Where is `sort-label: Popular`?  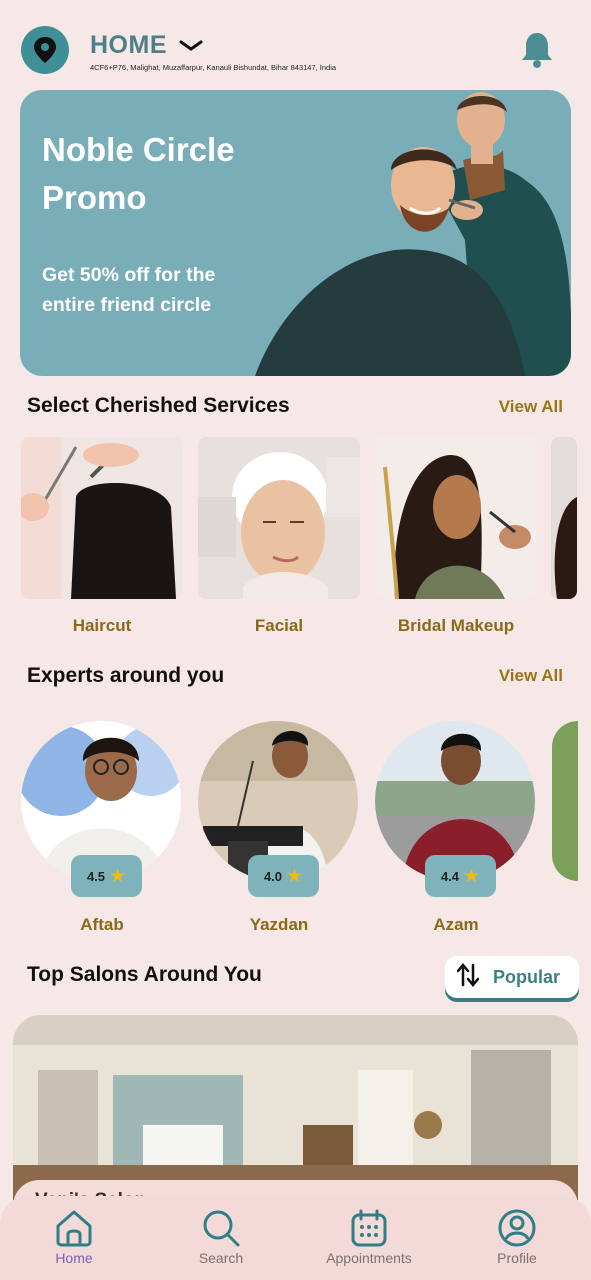
sort-label: Popular is located at coordinates (527, 976).